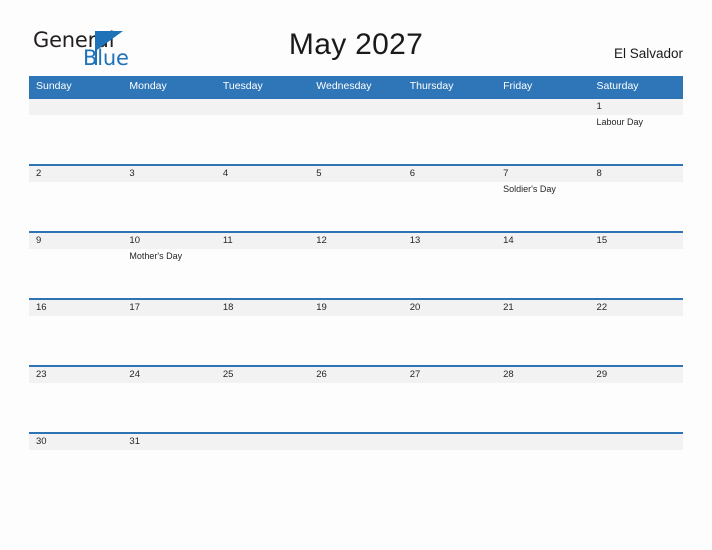  I want to click on day-number: 19, so click(355, 308).